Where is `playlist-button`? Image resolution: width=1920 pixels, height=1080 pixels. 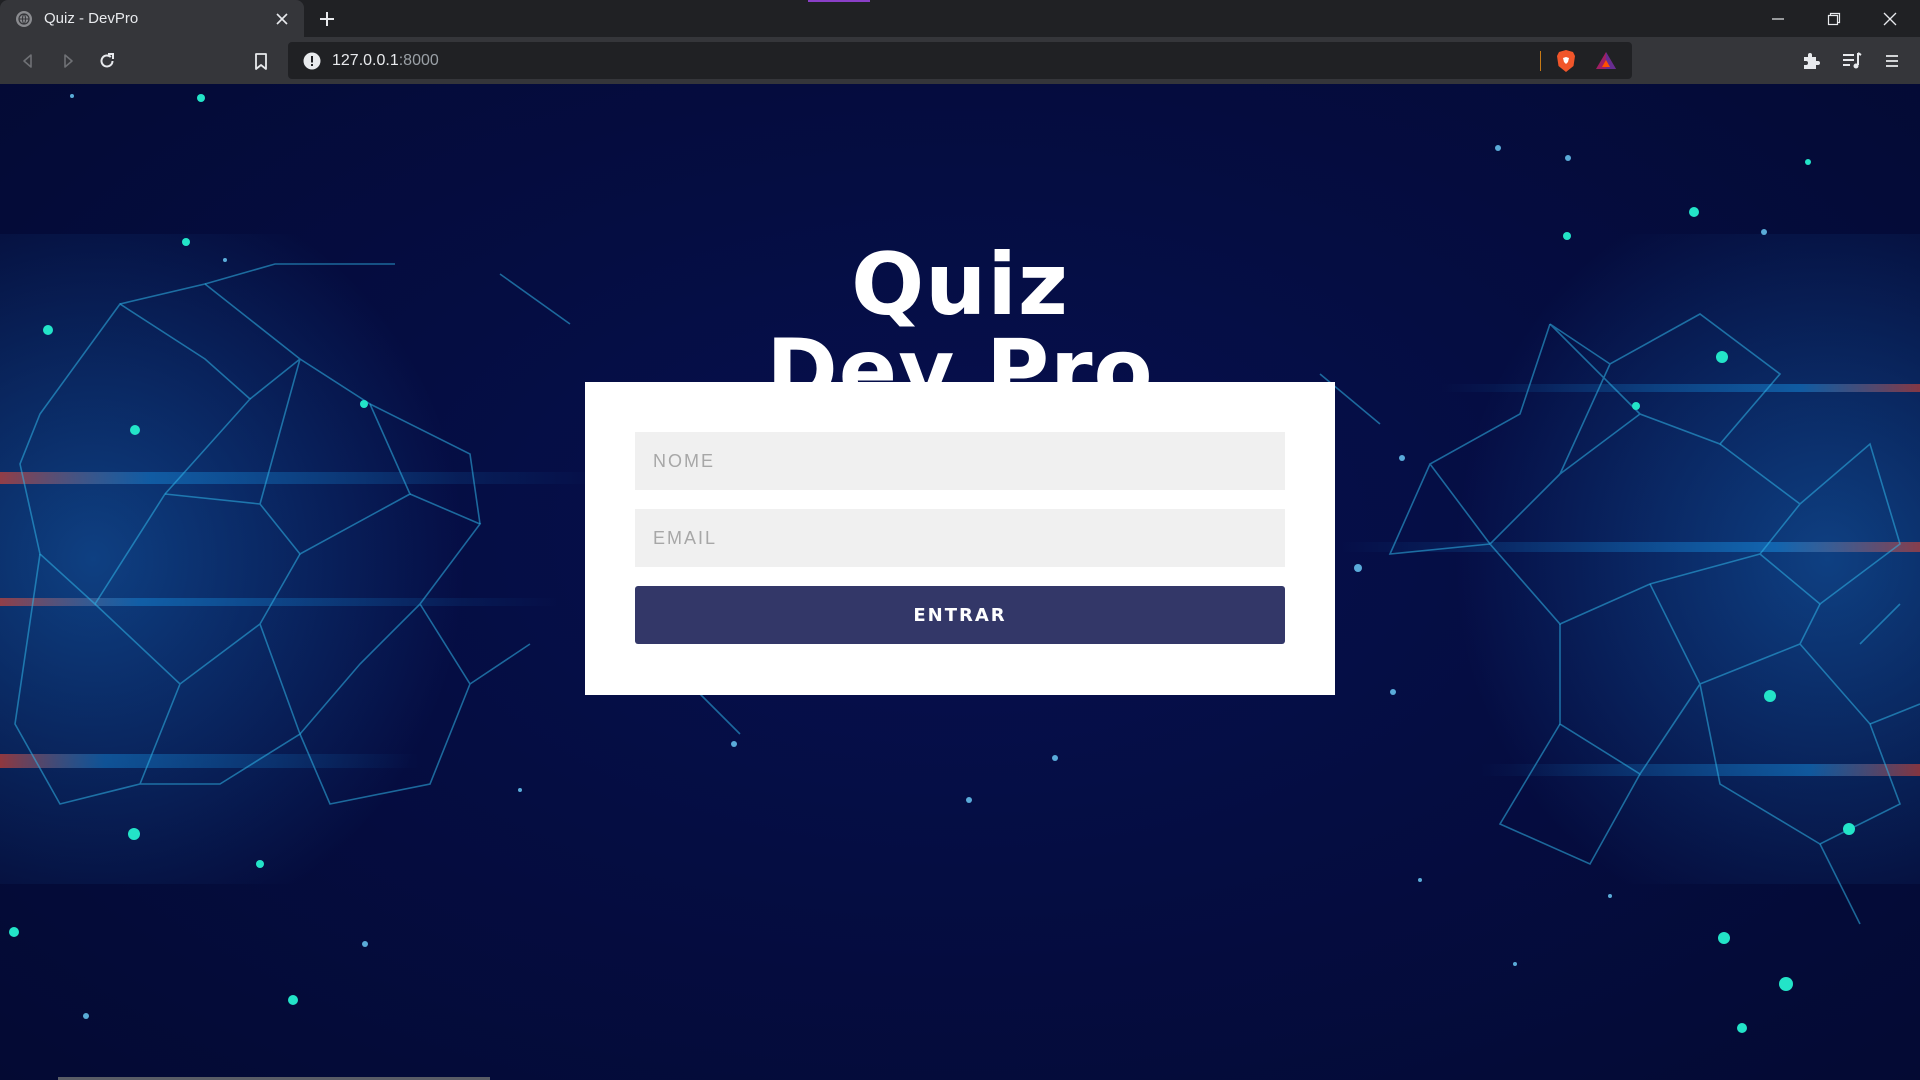
playlist-button is located at coordinates (1852, 61).